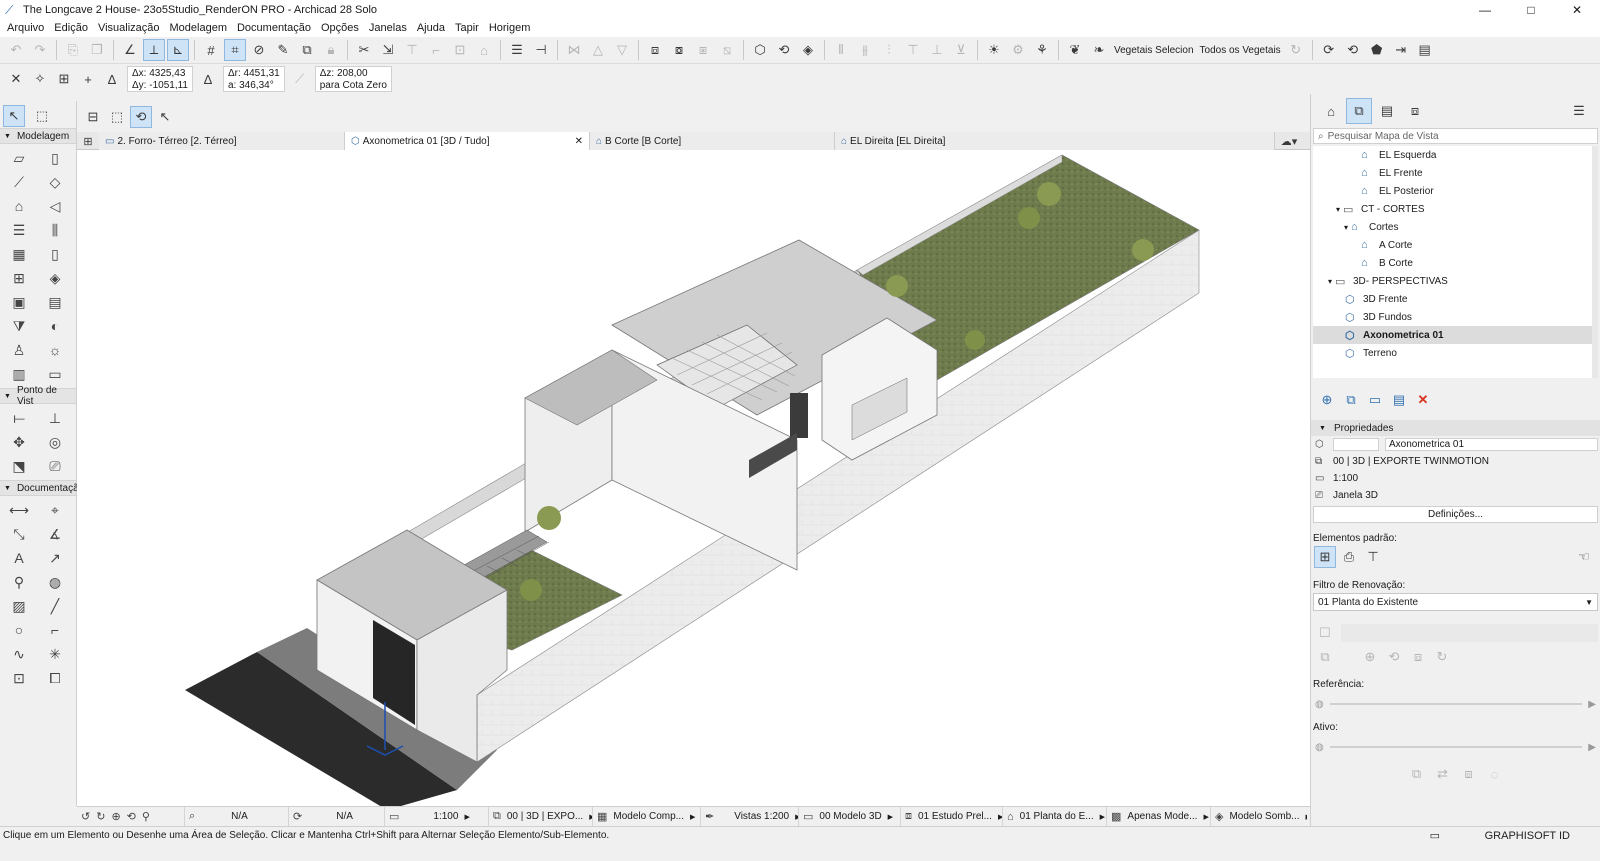  Describe the element at coordinates (154, 50) in the screenshot. I see `guide-lines-icon: ⟂` at that location.